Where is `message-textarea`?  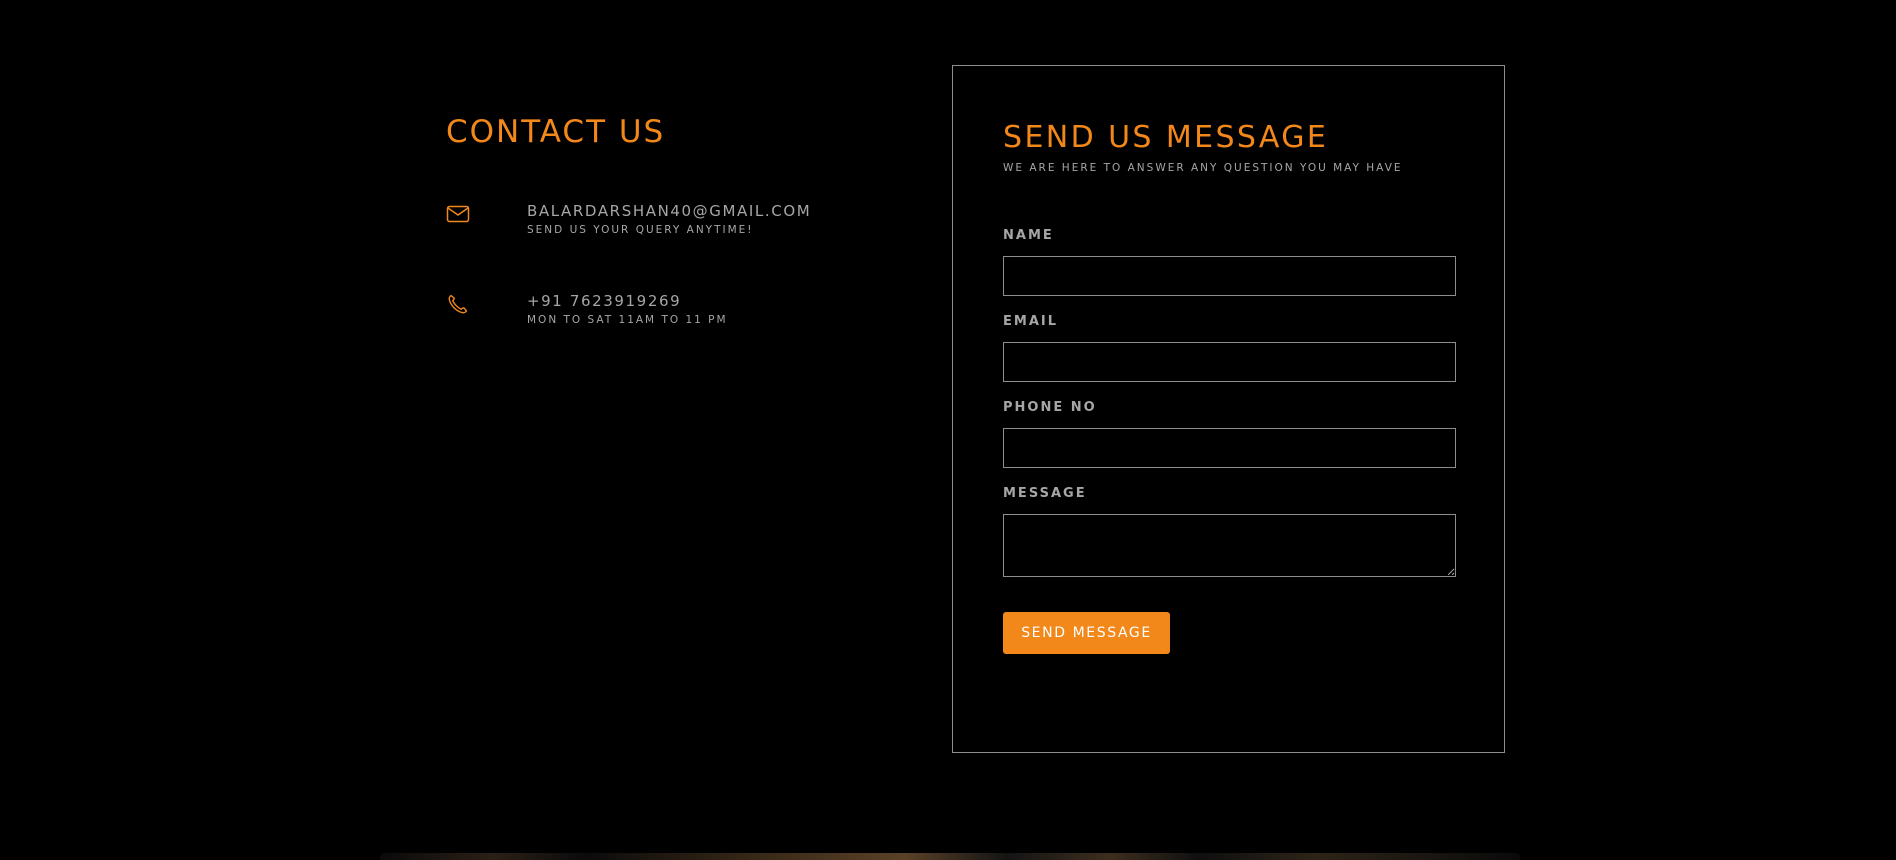
message-textarea is located at coordinates (1229, 545).